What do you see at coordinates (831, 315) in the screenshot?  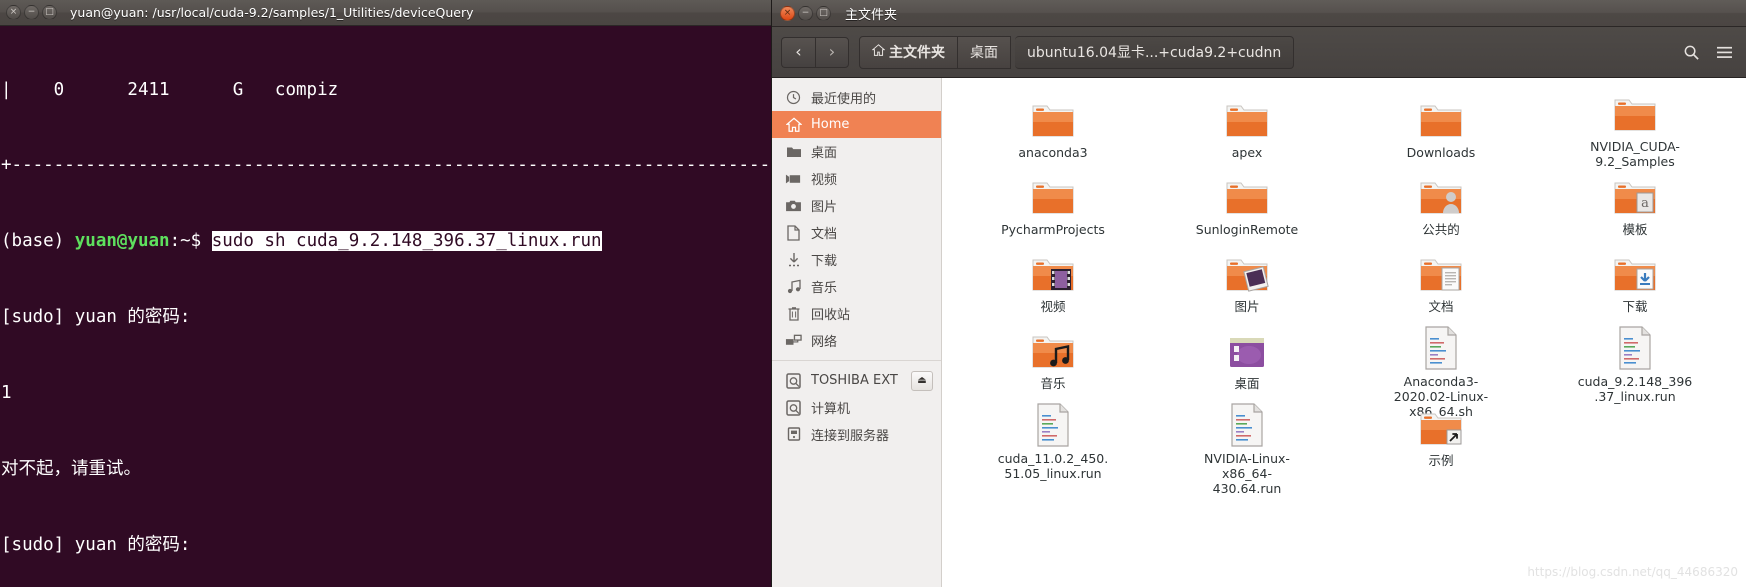 I see `sidebar-item-label: 回收站` at bounding box center [831, 315].